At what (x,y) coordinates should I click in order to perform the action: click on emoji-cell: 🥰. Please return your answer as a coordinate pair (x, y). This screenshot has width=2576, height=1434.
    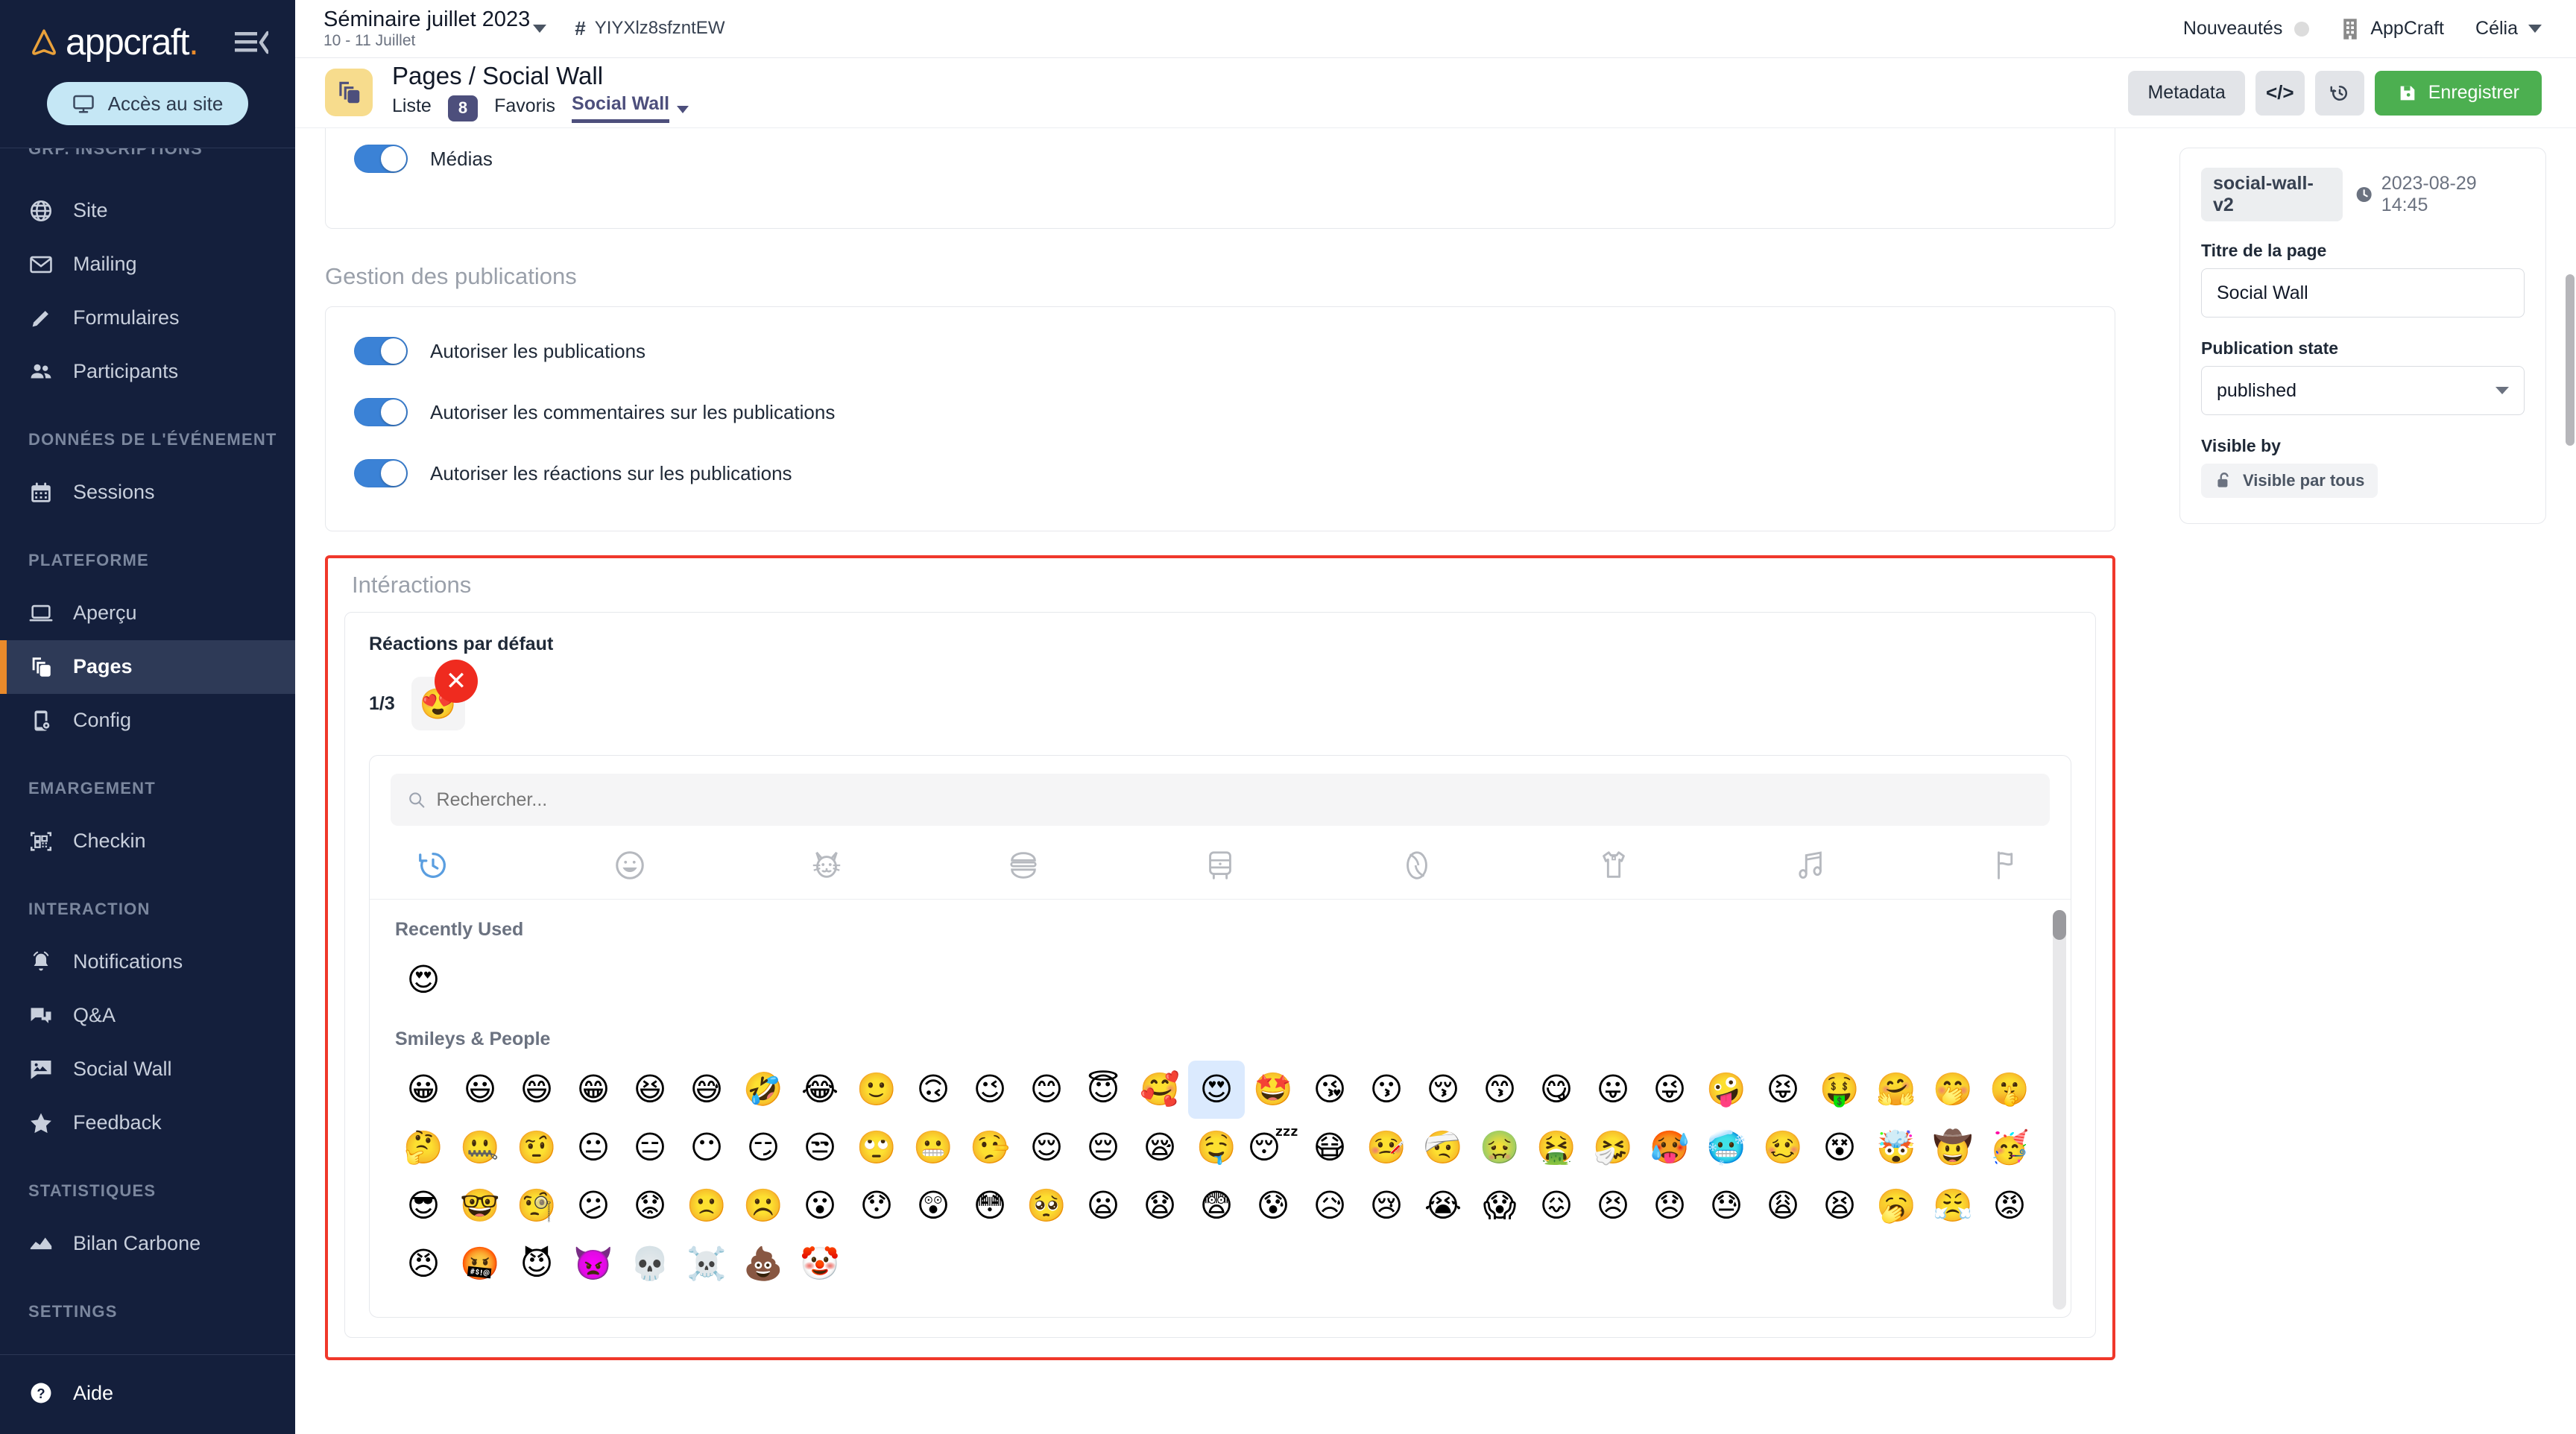
    Looking at the image, I should click on (1159, 1090).